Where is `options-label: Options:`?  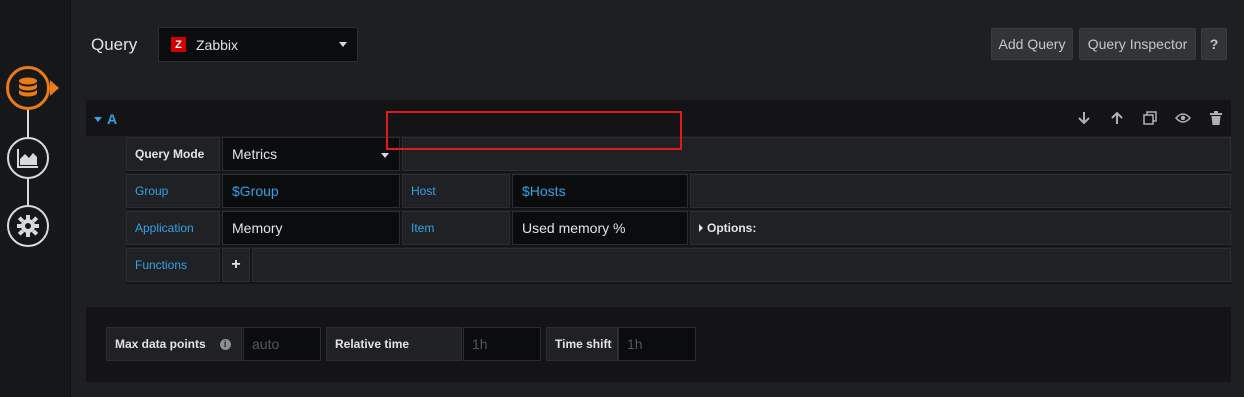 options-label: Options: is located at coordinates (732, 228).